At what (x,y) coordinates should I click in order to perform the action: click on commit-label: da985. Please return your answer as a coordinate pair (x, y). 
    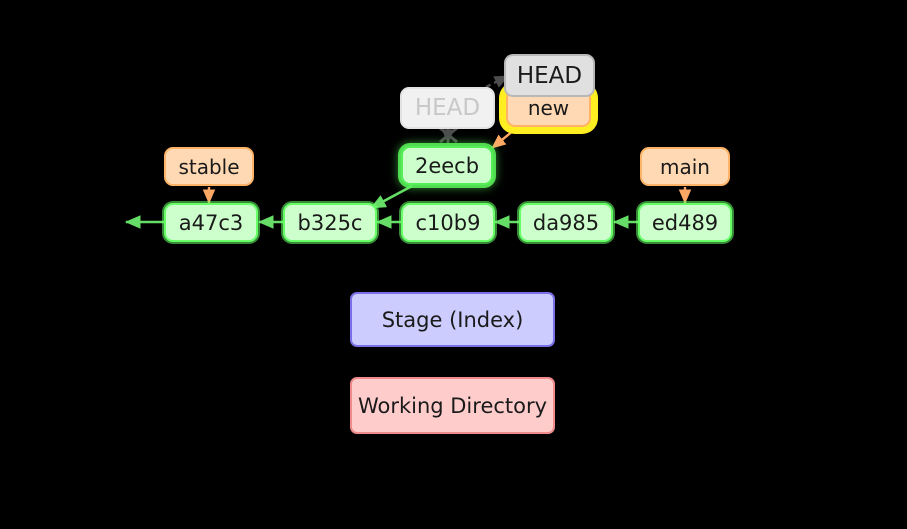
    Looking at the image, I should click on (566, 222).